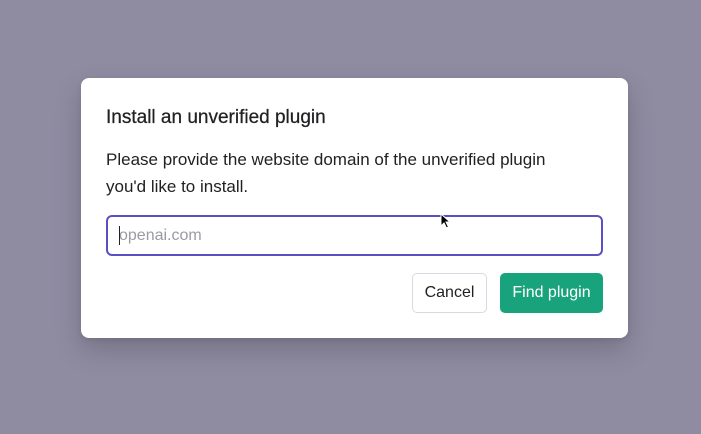  Describe the element at coordinates (449, 293) in the screenshot. I see `cancel-button: Cancel` at that location.